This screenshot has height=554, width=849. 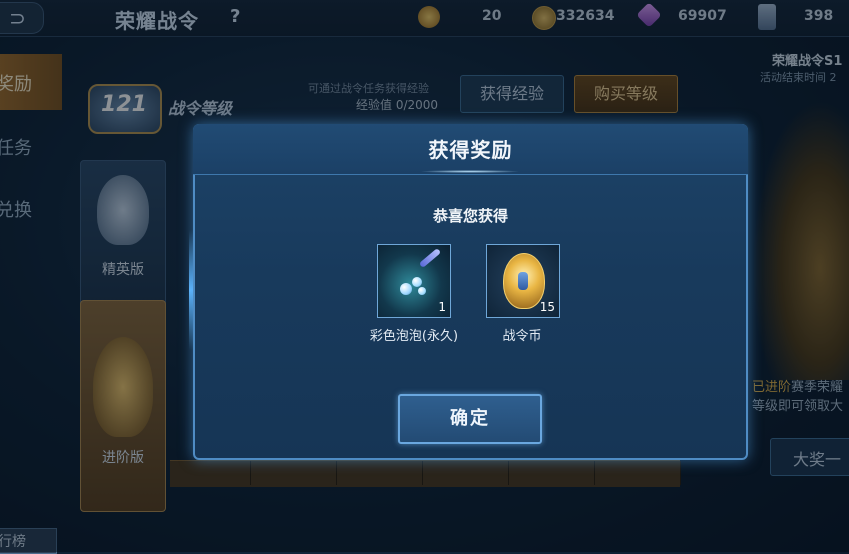 What do you see at coordinates (414, 287) in the screenshot?
I see `bubble-effect-icon` at bounding box center [414, 287].